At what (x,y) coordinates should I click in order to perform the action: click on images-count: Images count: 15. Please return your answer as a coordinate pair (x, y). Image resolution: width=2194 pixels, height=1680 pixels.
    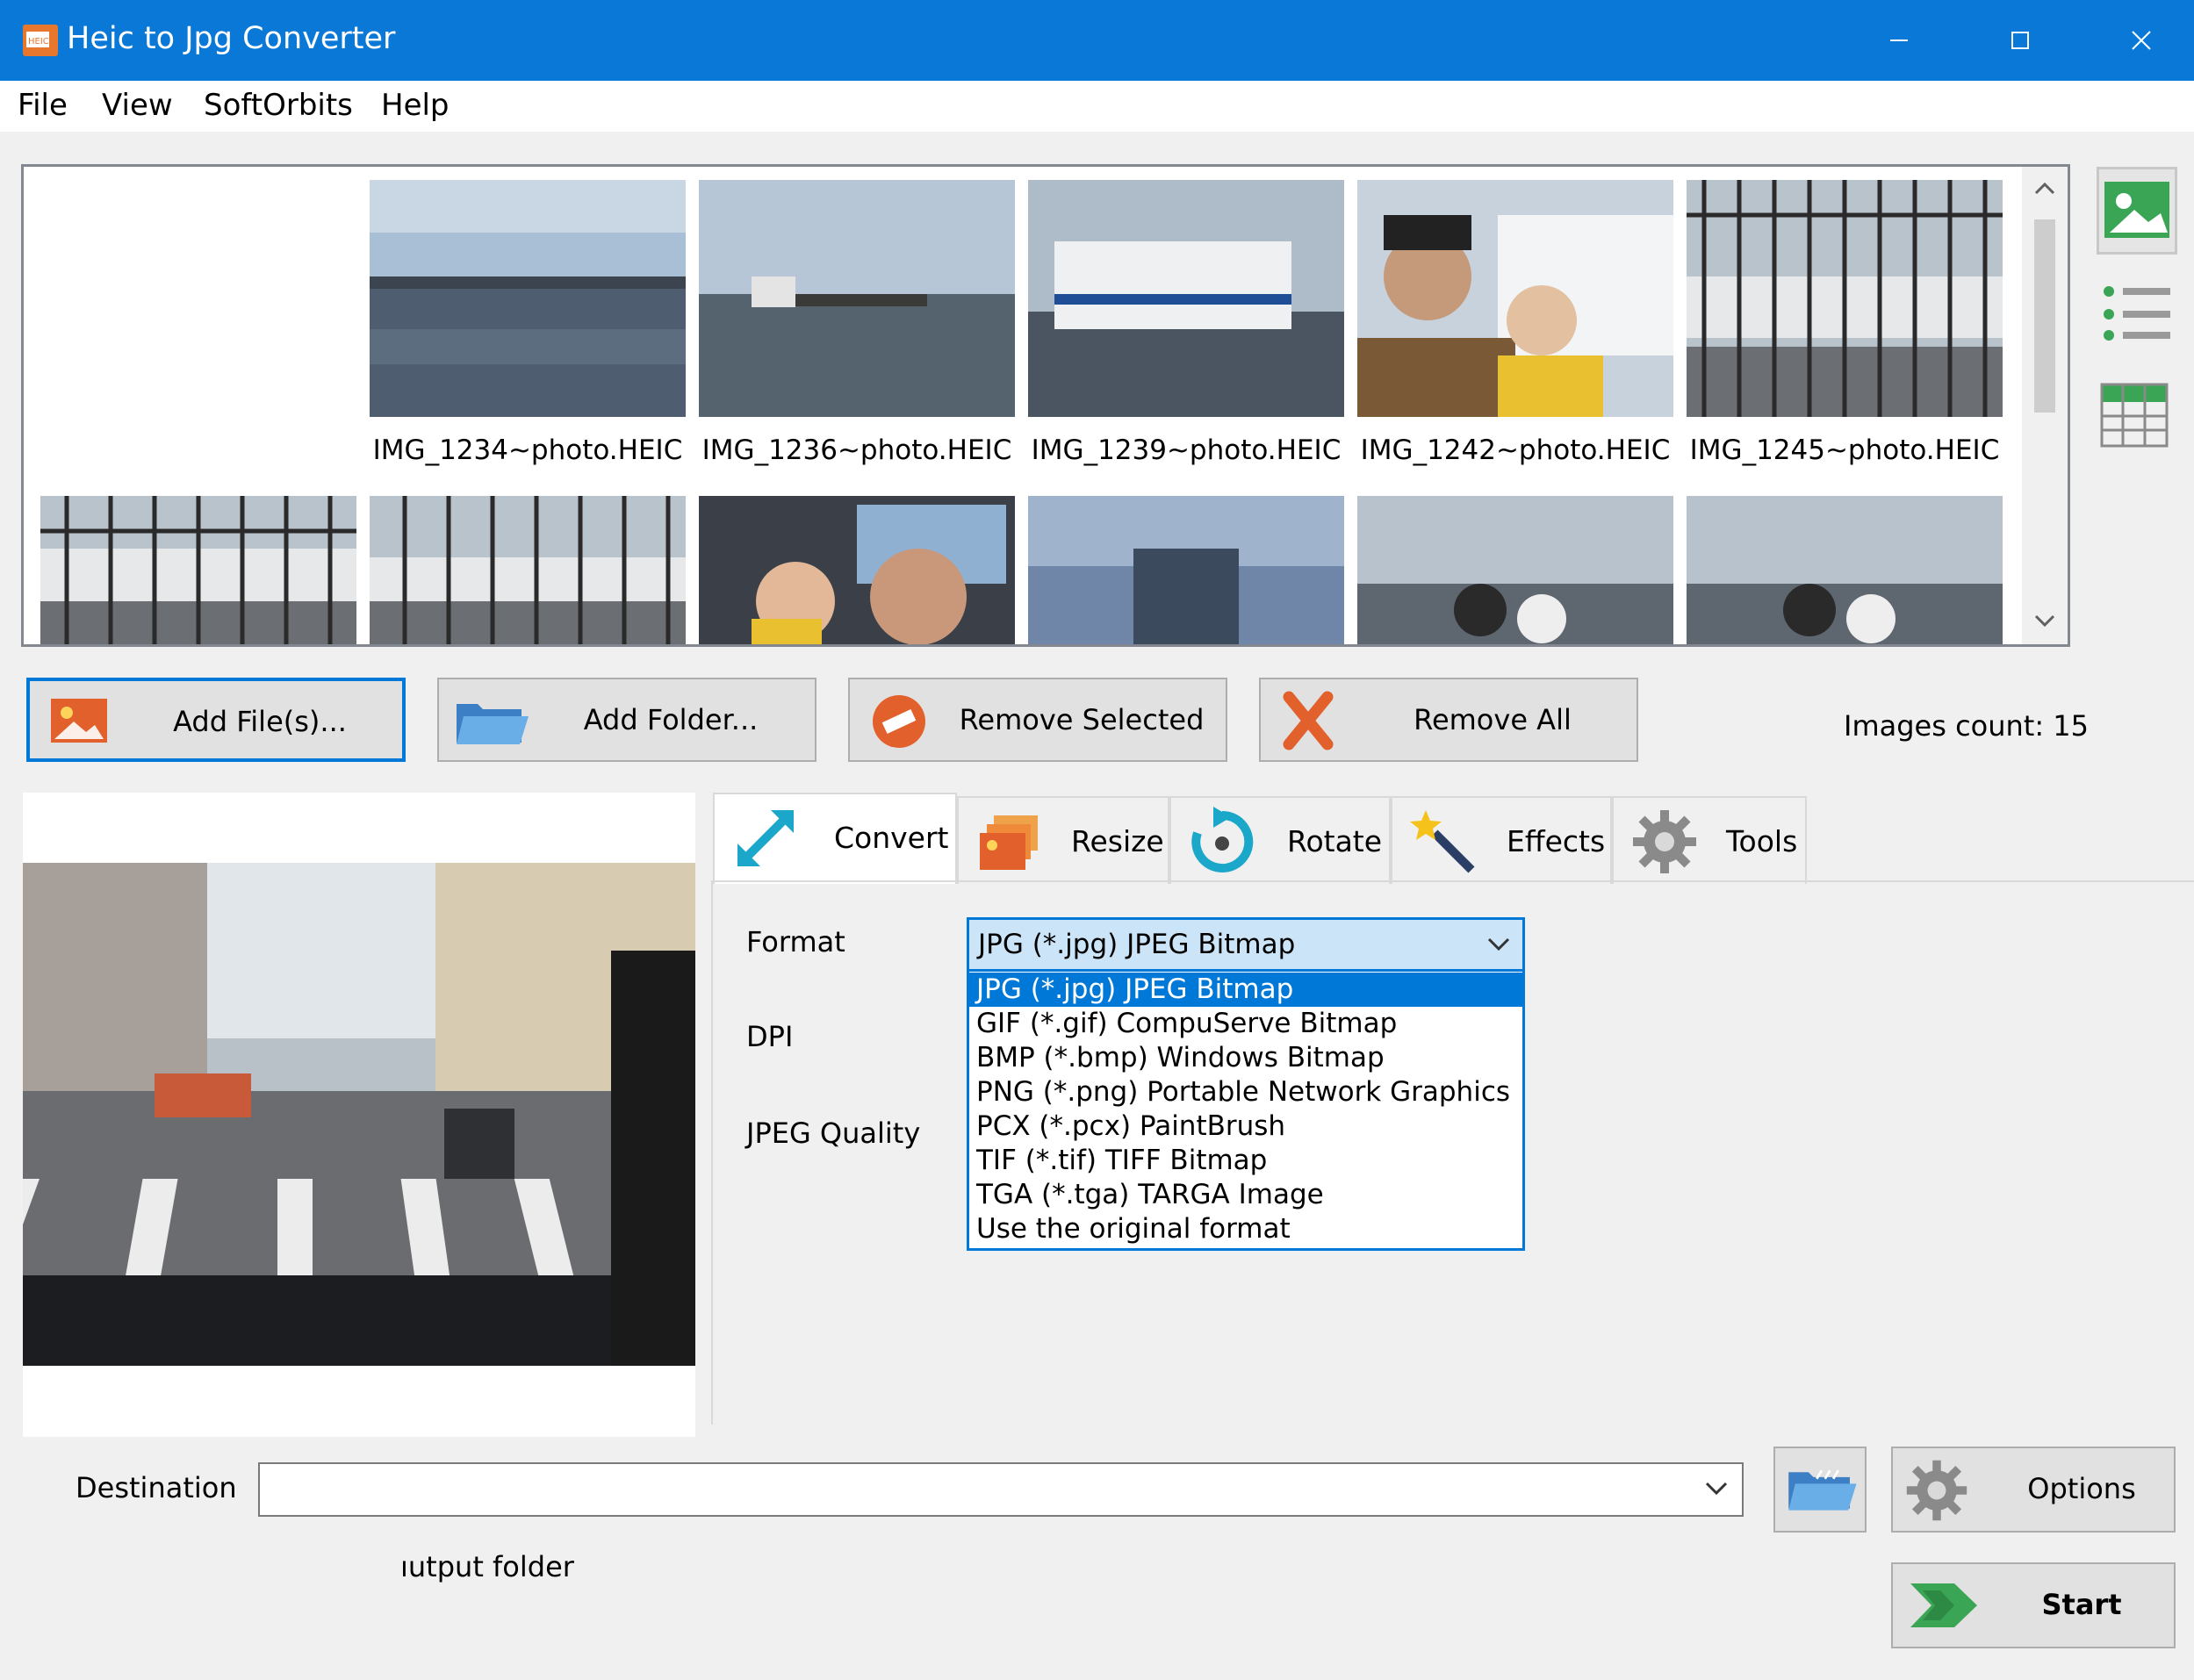
    Looking at the image, I should click on (1967, 726).